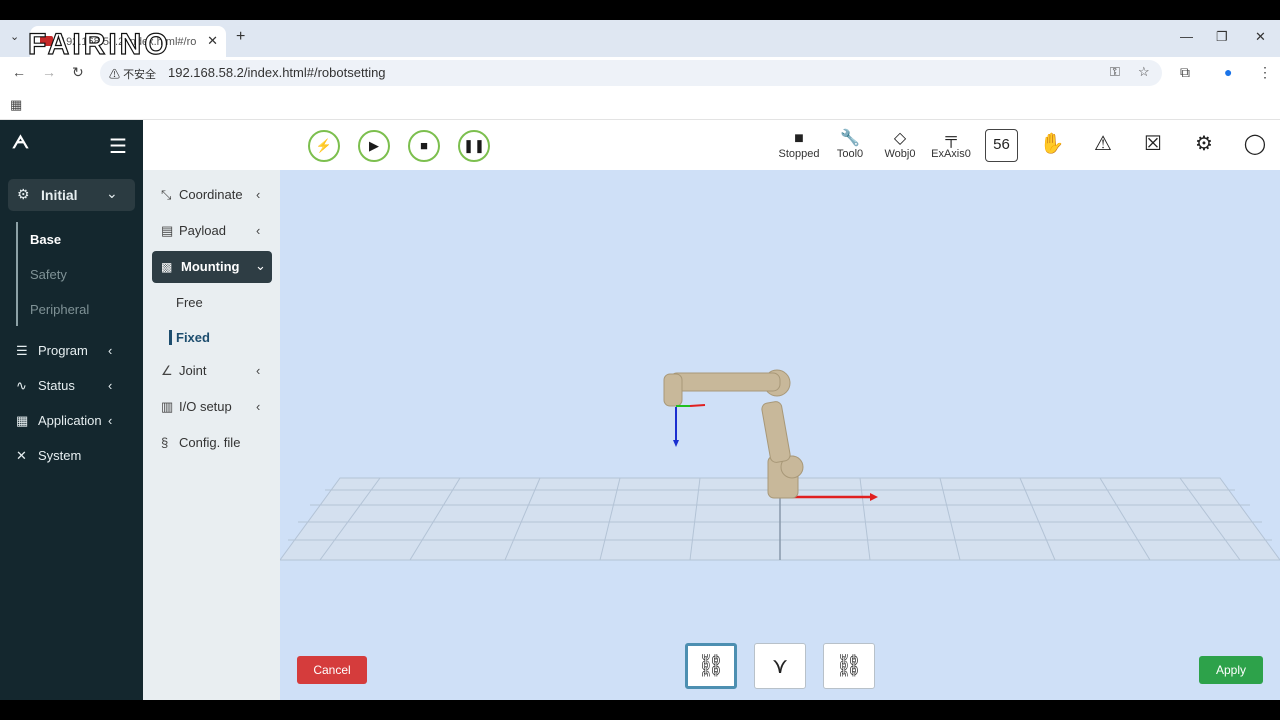  What do you see at coordinates (324, 146) in the screenshot?
I see `power-icon: ⚡` at bounding box center [324, 146].